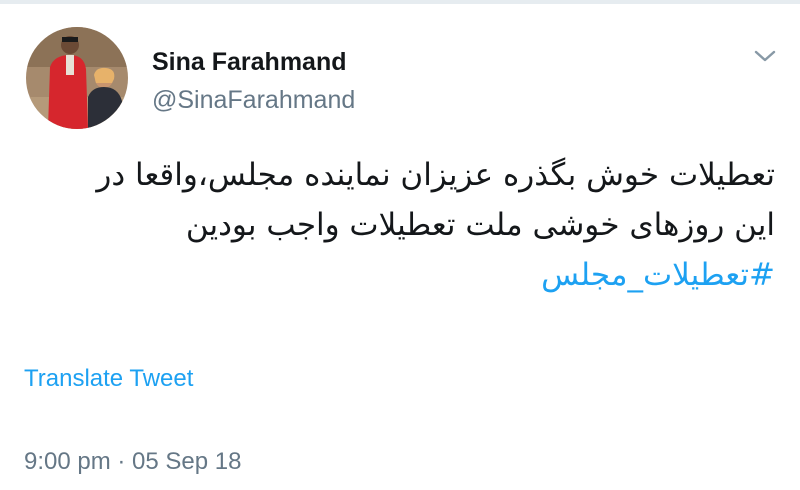 This screenshot has width=800, height=490. What do you see at coordinates (400, 2) in the screenshot?
I see `top-divider` at bounding box center [400, 2].